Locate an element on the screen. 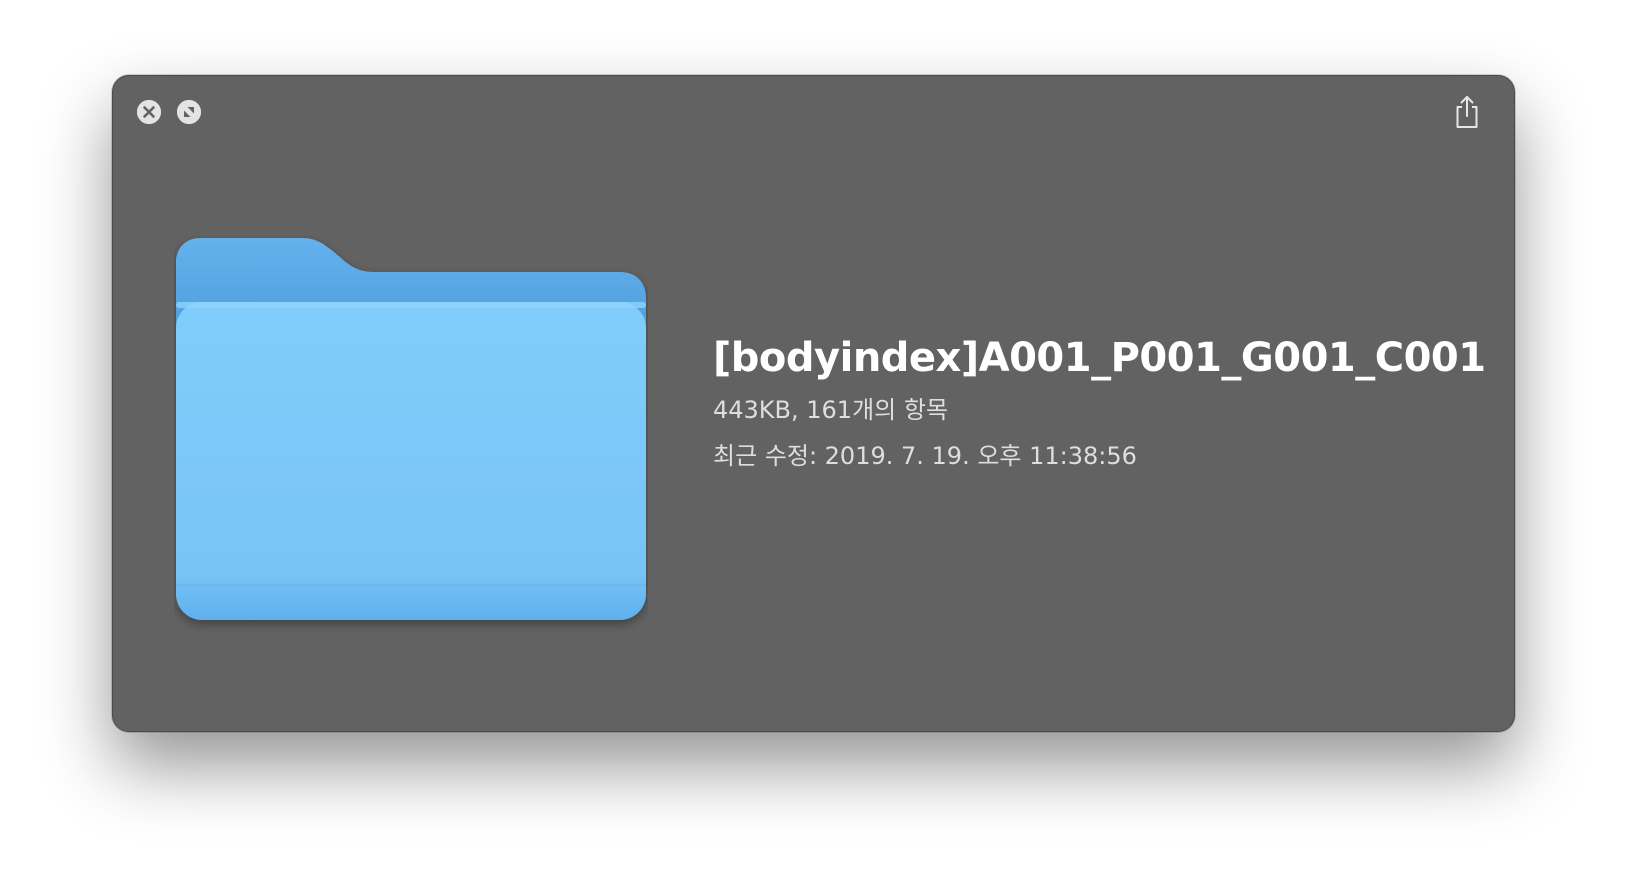  file-name: [bodyindex]A001_P001_G001_C001 is located at coordinates (1099, 358).